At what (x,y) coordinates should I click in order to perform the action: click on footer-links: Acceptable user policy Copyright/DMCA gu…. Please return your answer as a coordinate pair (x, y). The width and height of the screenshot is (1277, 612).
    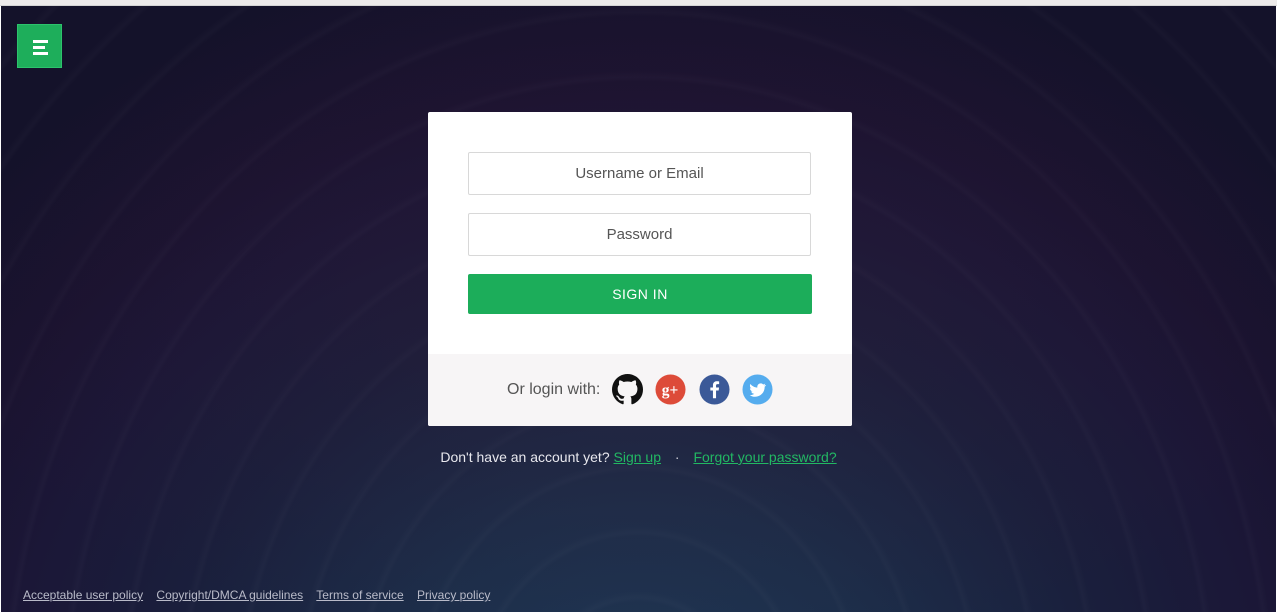
    Looking at the image, I should click on (261, 595).